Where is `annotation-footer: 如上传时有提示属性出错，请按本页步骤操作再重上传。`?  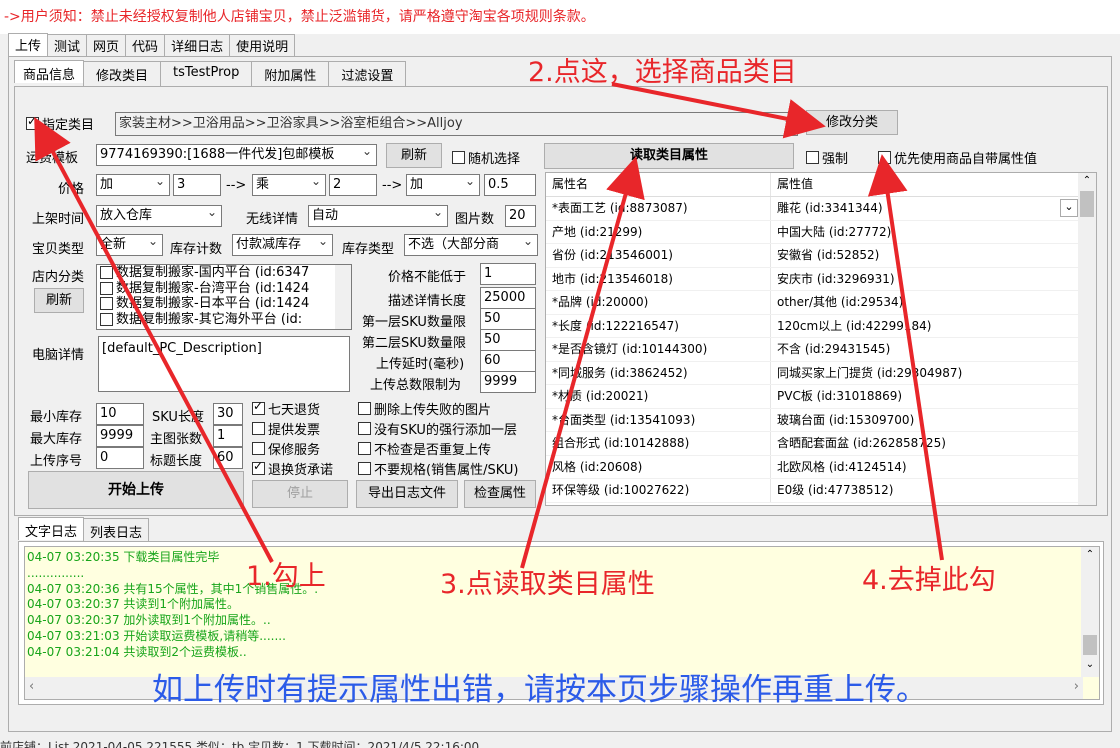 annotation-footer: 如上传时有提示属性出错，请按本页步骤操作再重上传。 is located at coordinates (539, 690).